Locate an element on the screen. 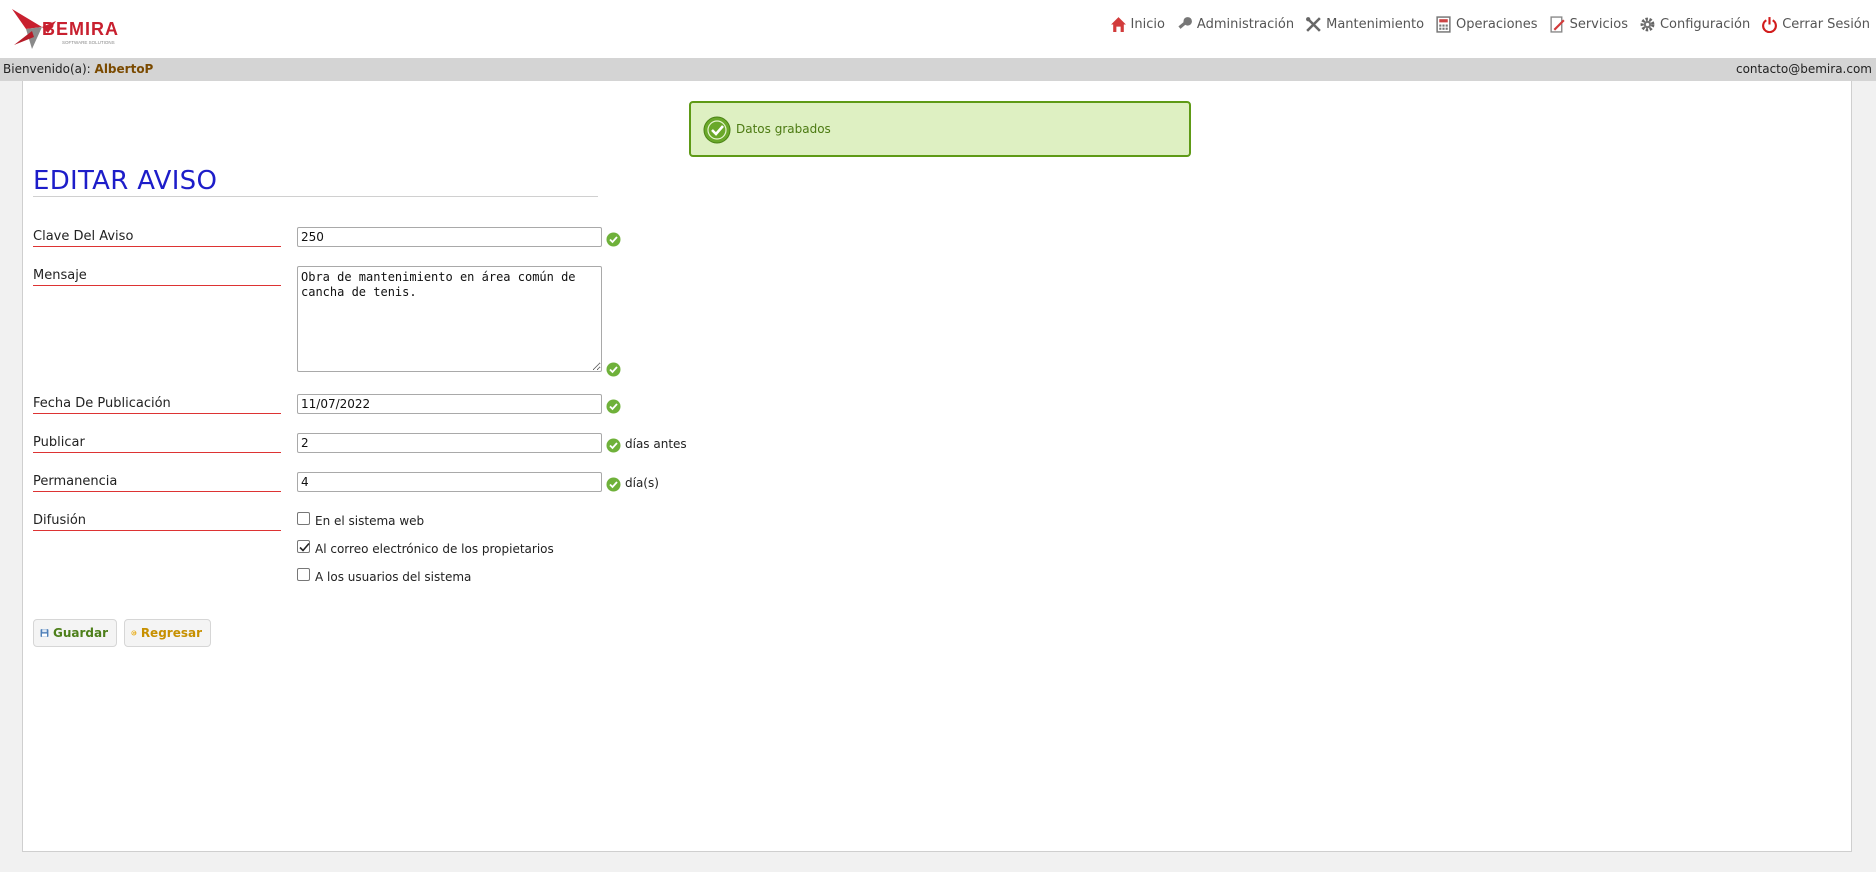  nav-cerrar-sesion: Cerrar Sesión is located at coordinates (1815, 24).